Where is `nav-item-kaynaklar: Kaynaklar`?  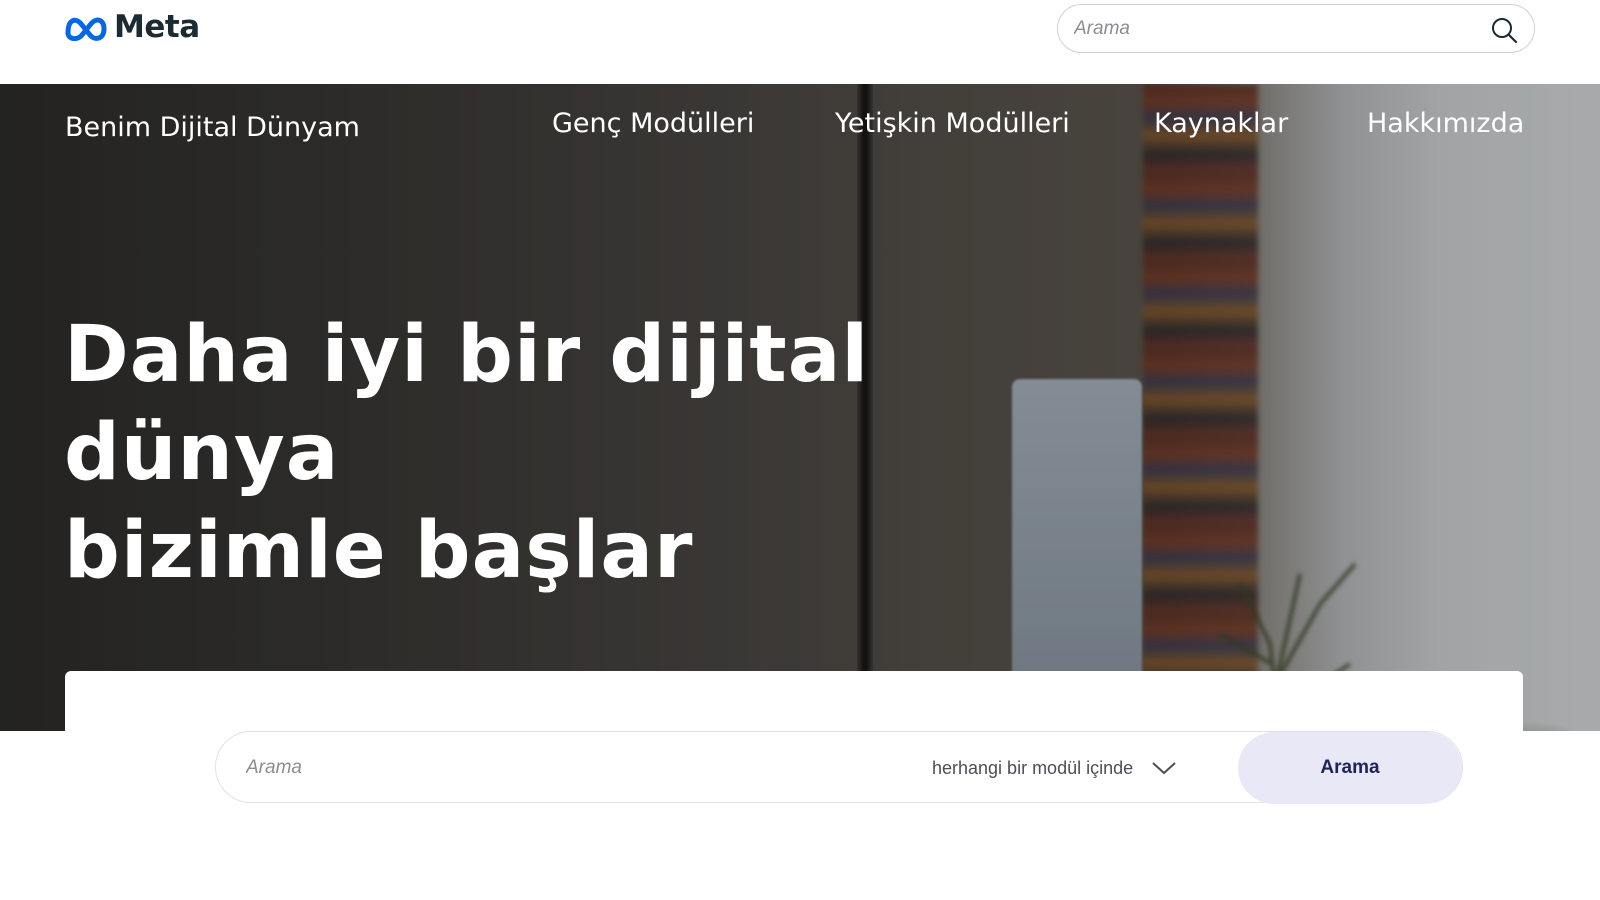
nav-item-kaynaklar: Kaynaklar is located at coordinates (1221, 123).